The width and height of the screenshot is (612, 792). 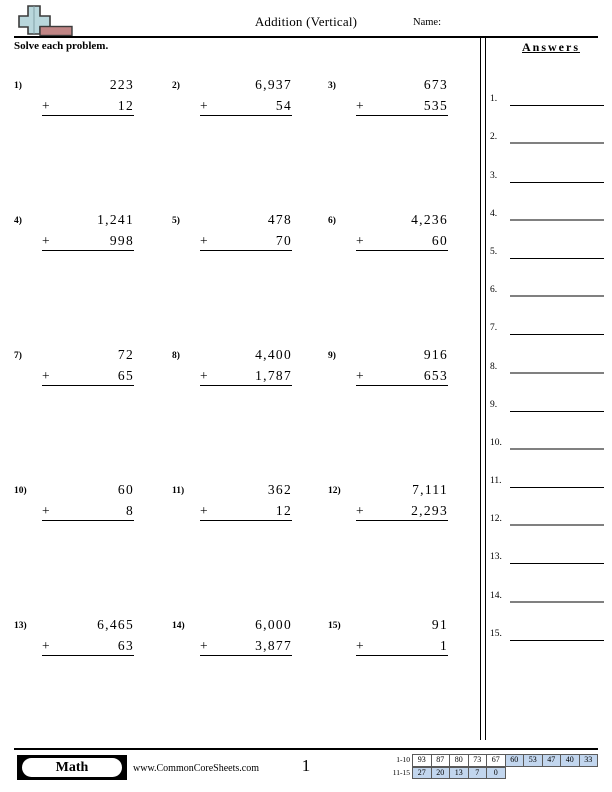 What do you see at coordinates (240, 681) in the screenshot?
I see `problem-row: 13) 6,465 +63 14) 6,000 +3,877 15) 91 +1` at bounding box center [240, 681].